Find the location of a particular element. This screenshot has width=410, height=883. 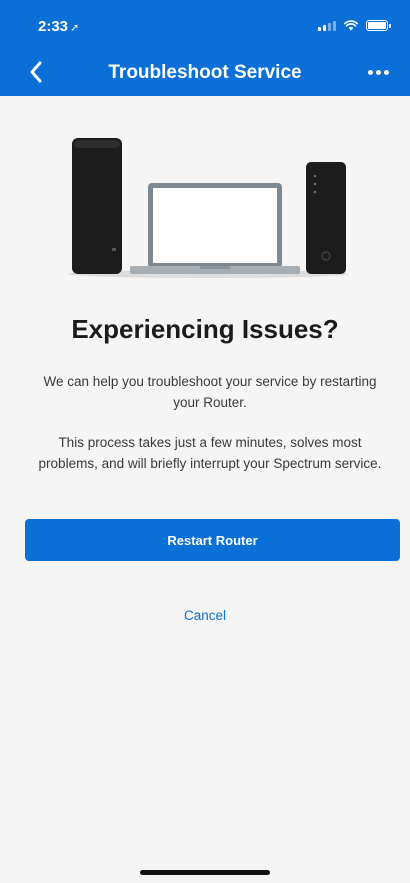

status-icons is located at coordinates (354, 25).